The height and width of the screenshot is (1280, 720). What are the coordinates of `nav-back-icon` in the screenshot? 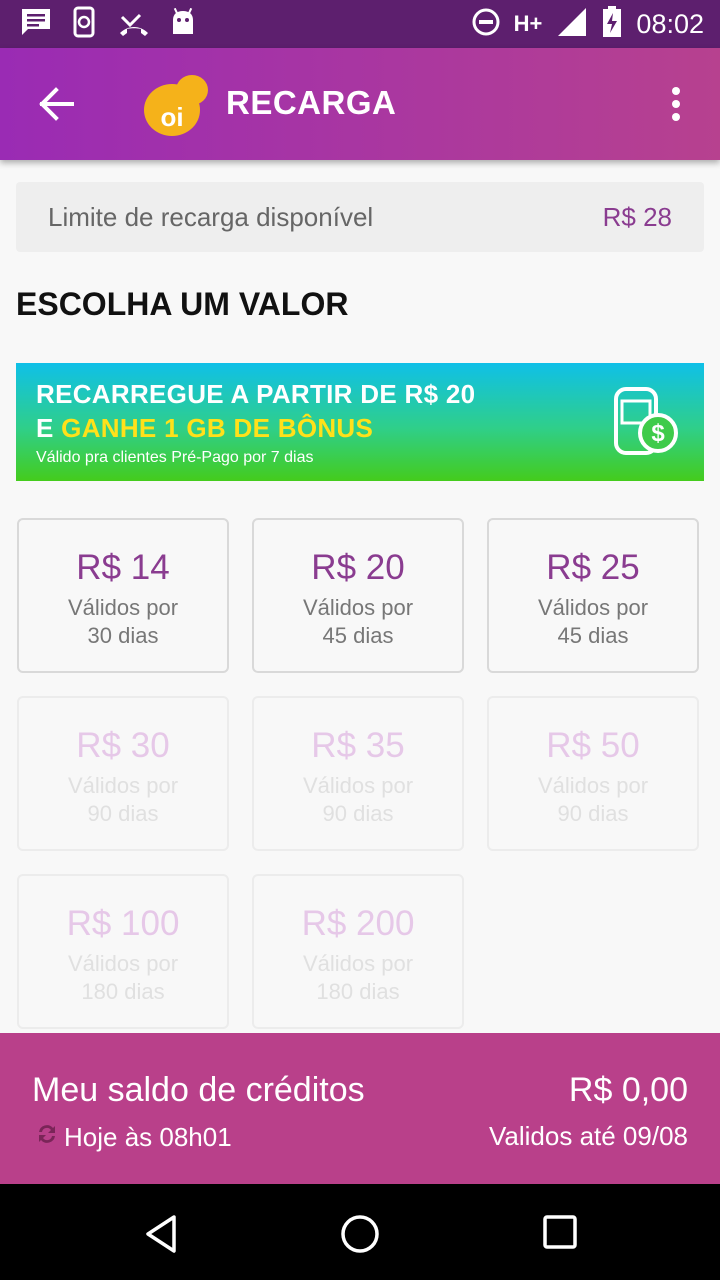 It's located at (161, 1236).